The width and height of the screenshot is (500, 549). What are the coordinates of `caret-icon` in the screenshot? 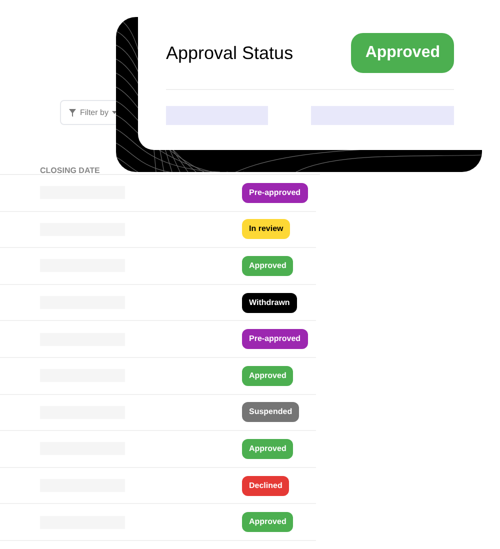 It's located at (115, 112).